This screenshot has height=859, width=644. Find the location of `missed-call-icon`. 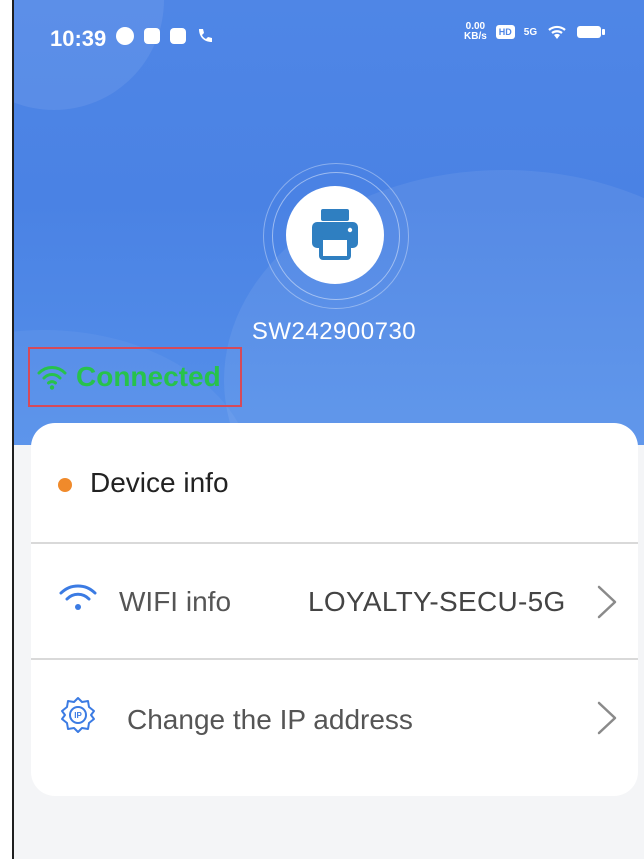

missed-call-icon is located at coordinates (205, 35).